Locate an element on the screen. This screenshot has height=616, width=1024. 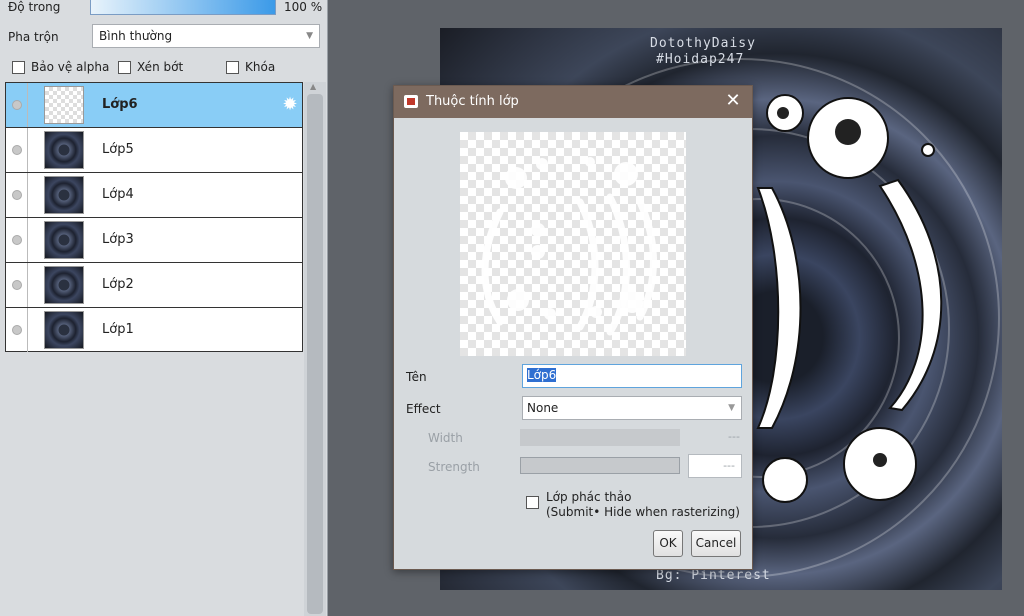
clipping-label: Xén bớt is located at coordinates (160, 67).